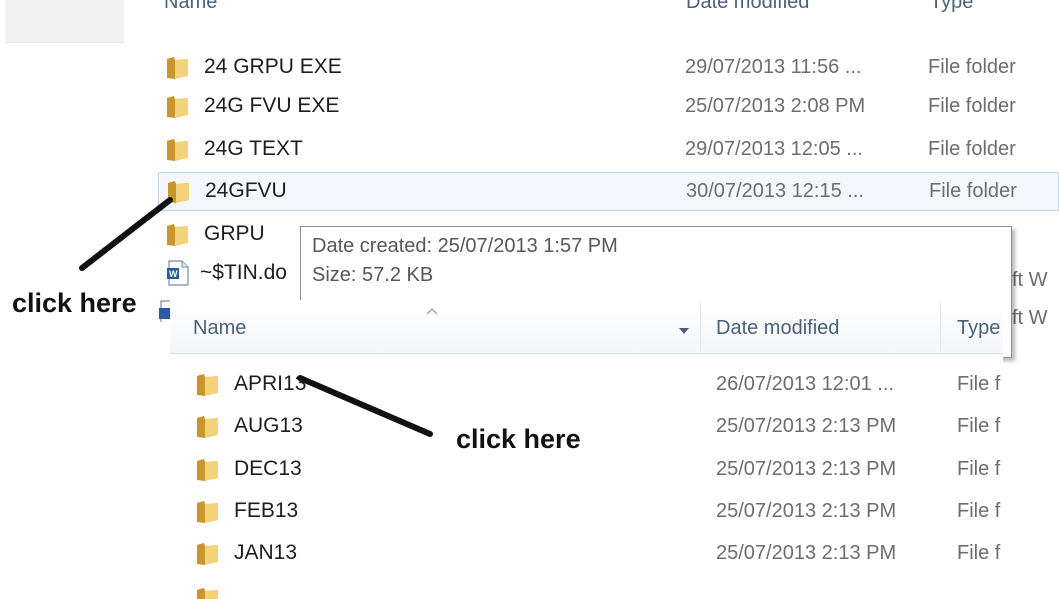 The height and width of the screenshot is (599, 1059). Describe the element at coordinates (256, 317) in the screenshot. I see `annotation-arrows` at that location.